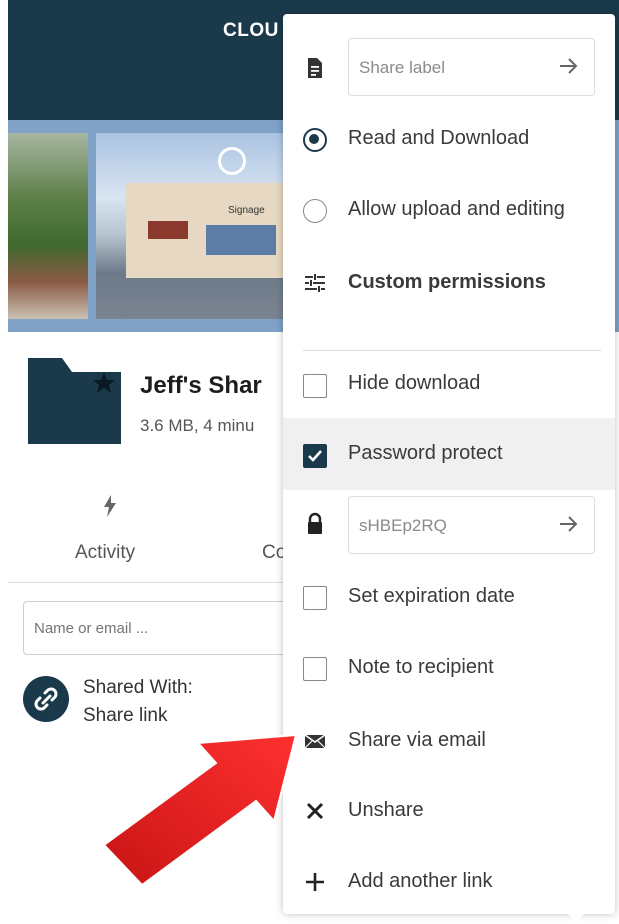  What do you see at coordinates (576, 917) in the screenshot?
I see `menu-caret` at bounding box center [576, 917].